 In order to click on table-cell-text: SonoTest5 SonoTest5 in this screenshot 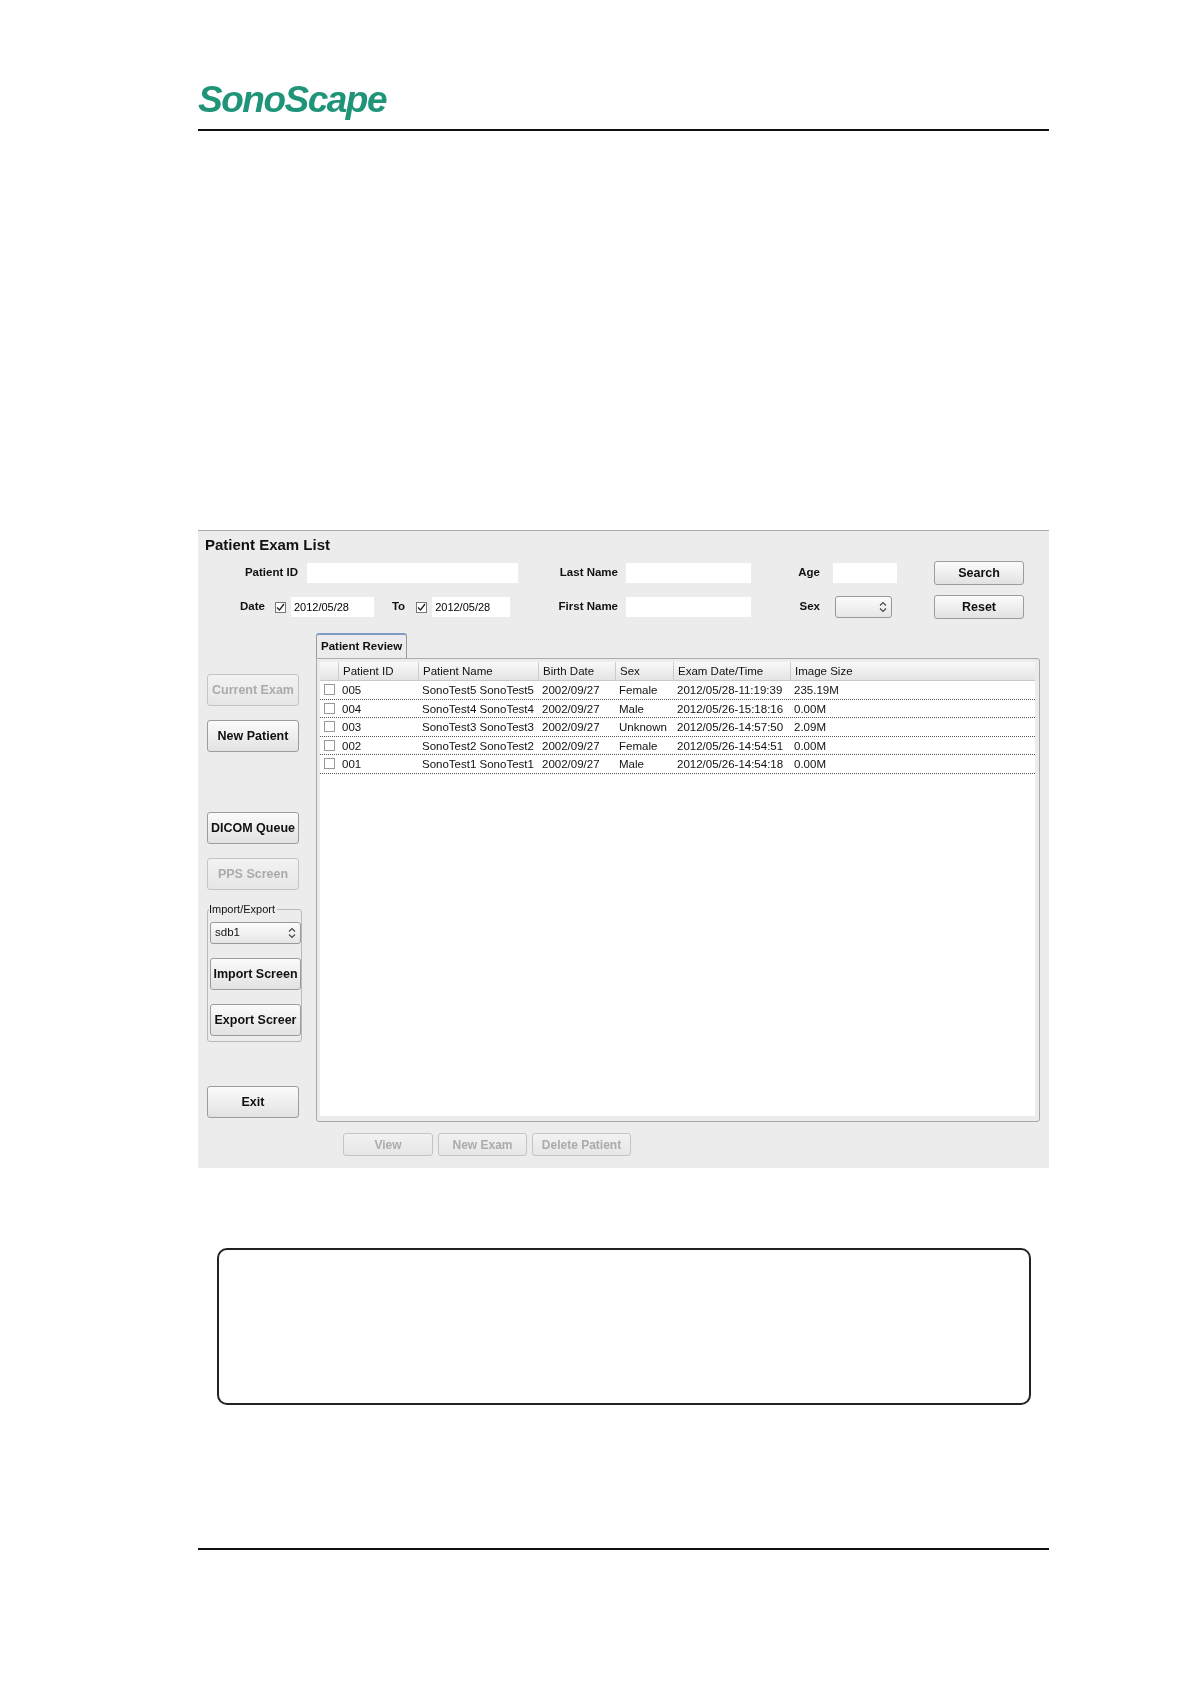, I will do `click(478, 690)`.